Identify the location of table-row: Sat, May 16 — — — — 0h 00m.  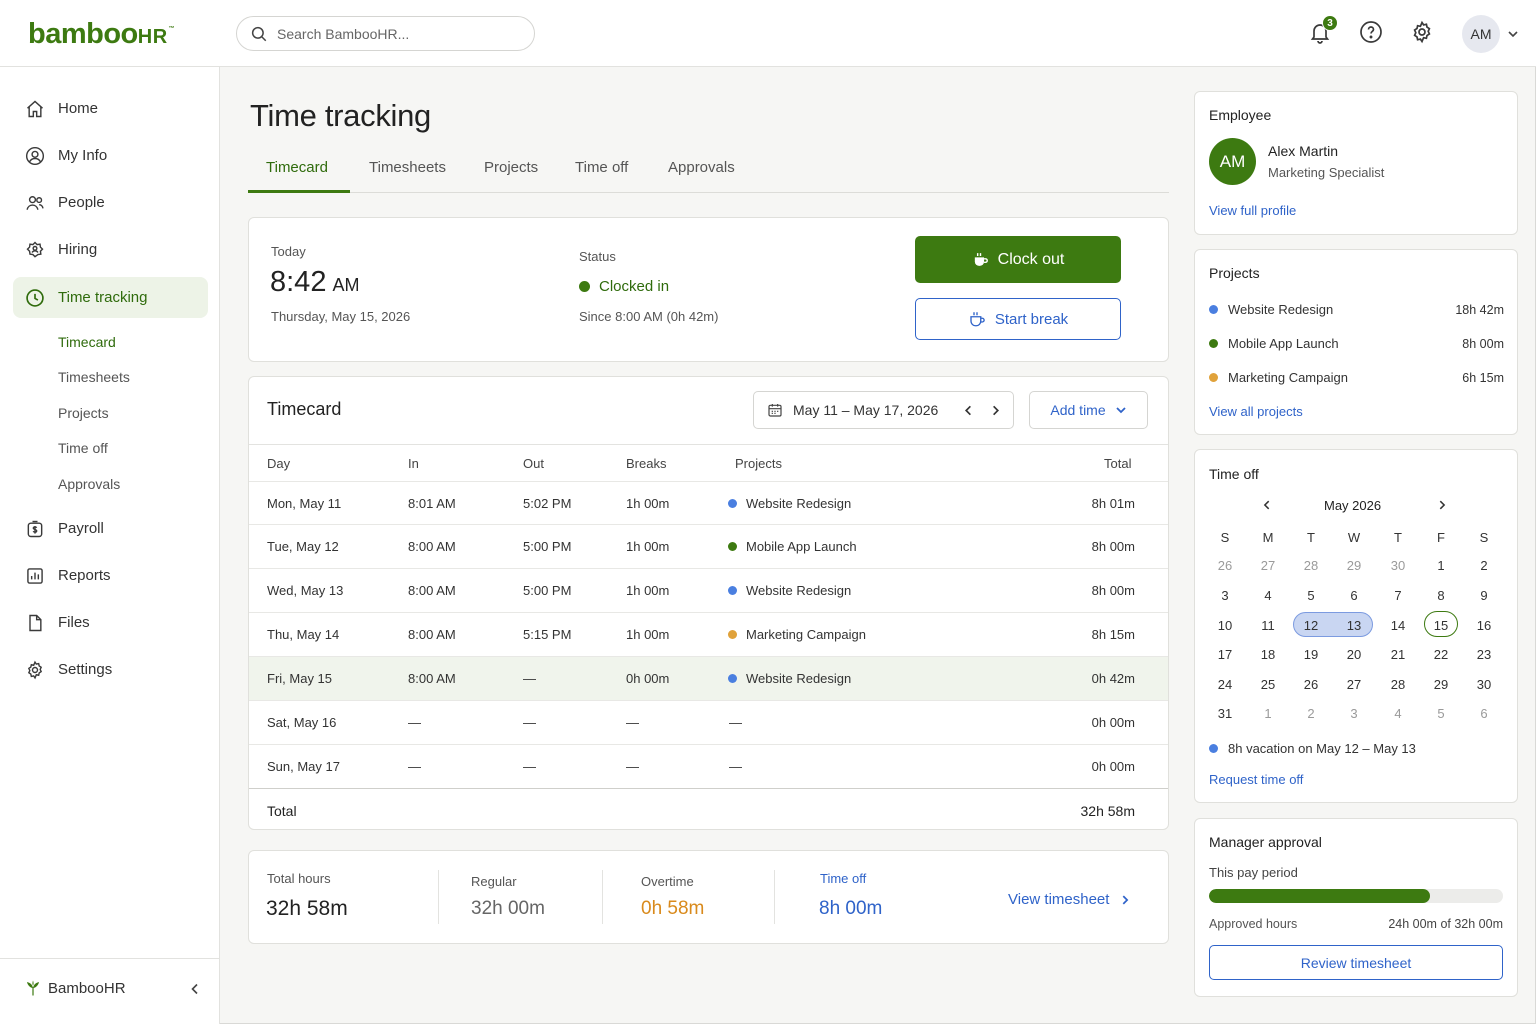
(708, 722).